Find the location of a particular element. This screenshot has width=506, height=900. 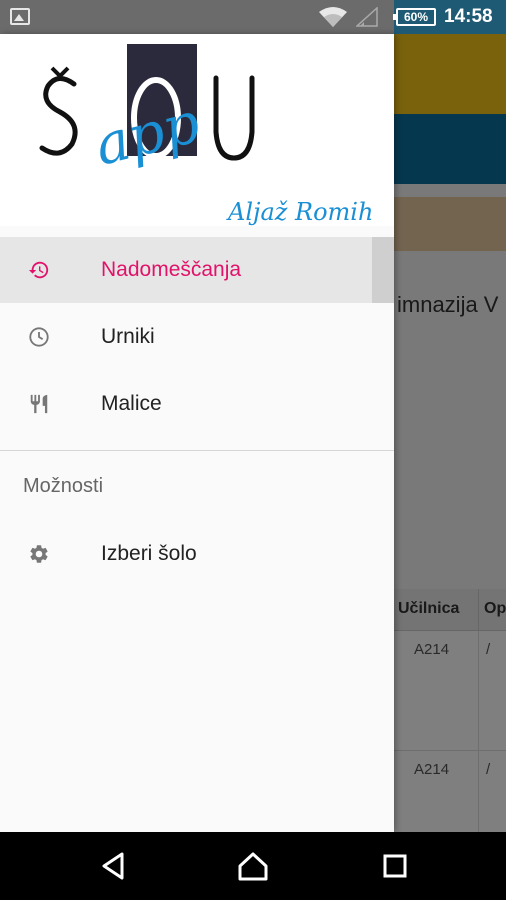

active-indicator-right is located at coordinates (383, 270).